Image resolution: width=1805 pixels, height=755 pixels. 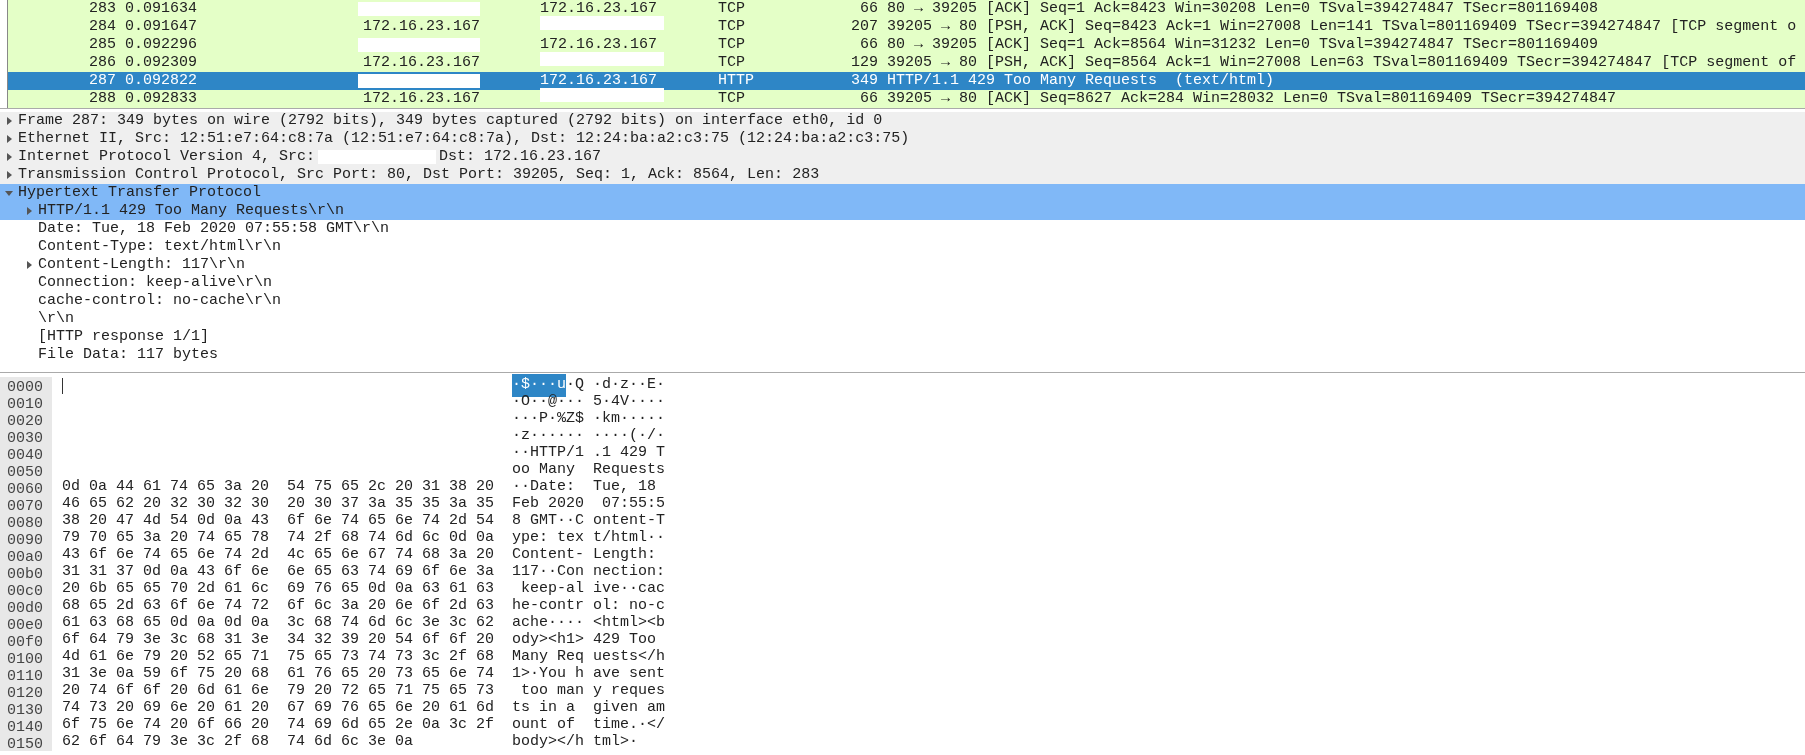 I want to click on packet-row: 283 0.091634 172.16.23.167 TCP 66 80 → 39205 [ACK] Seq=1 Ack=8423 Win=30208 Len=0 TSval=394274847 TSecr=801169408, so click(x=906, y=9).